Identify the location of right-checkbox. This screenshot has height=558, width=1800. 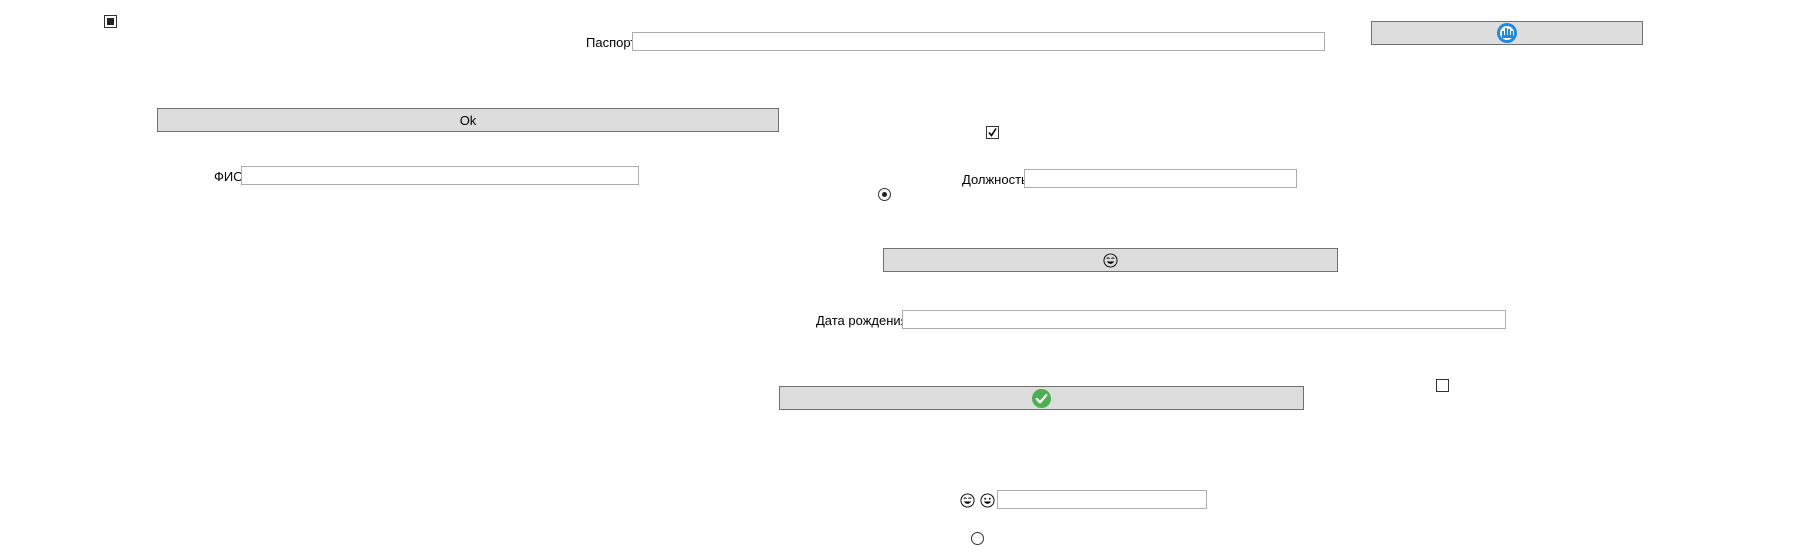
(1442, 385).